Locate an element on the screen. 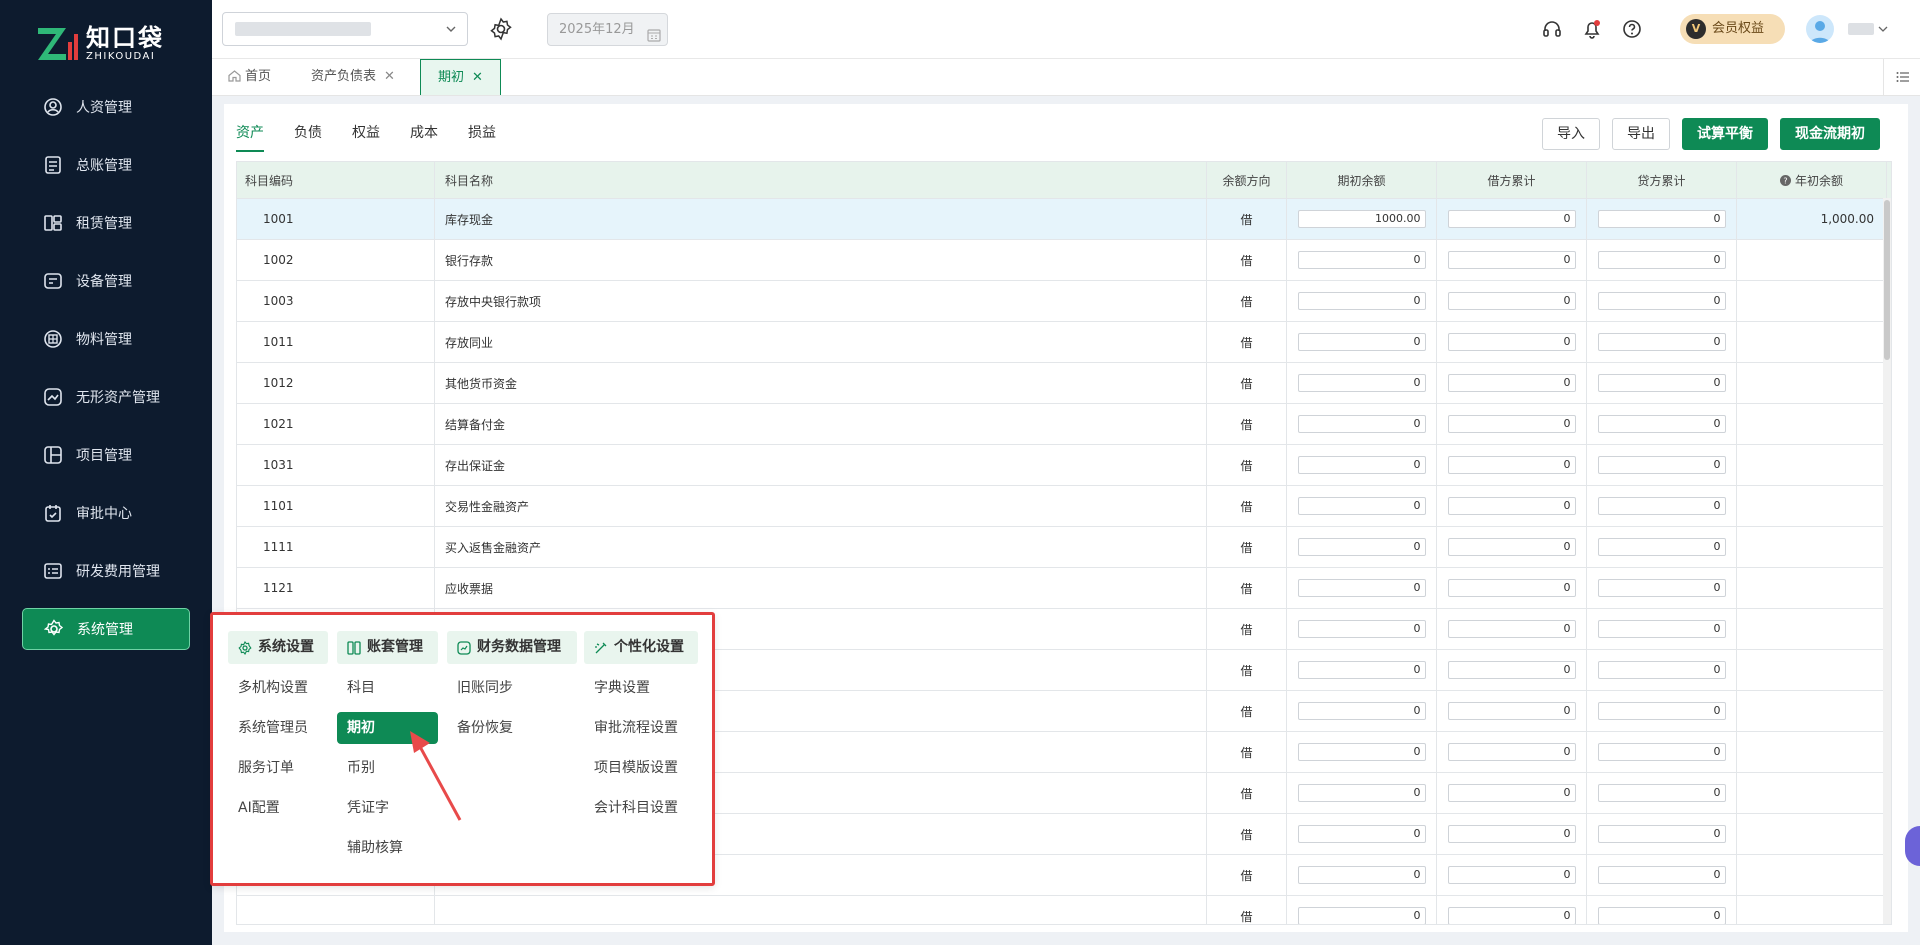 This screenshot has width=1920, height=945. opening-input: 1000.00 is located at coordinates (1361, 219).